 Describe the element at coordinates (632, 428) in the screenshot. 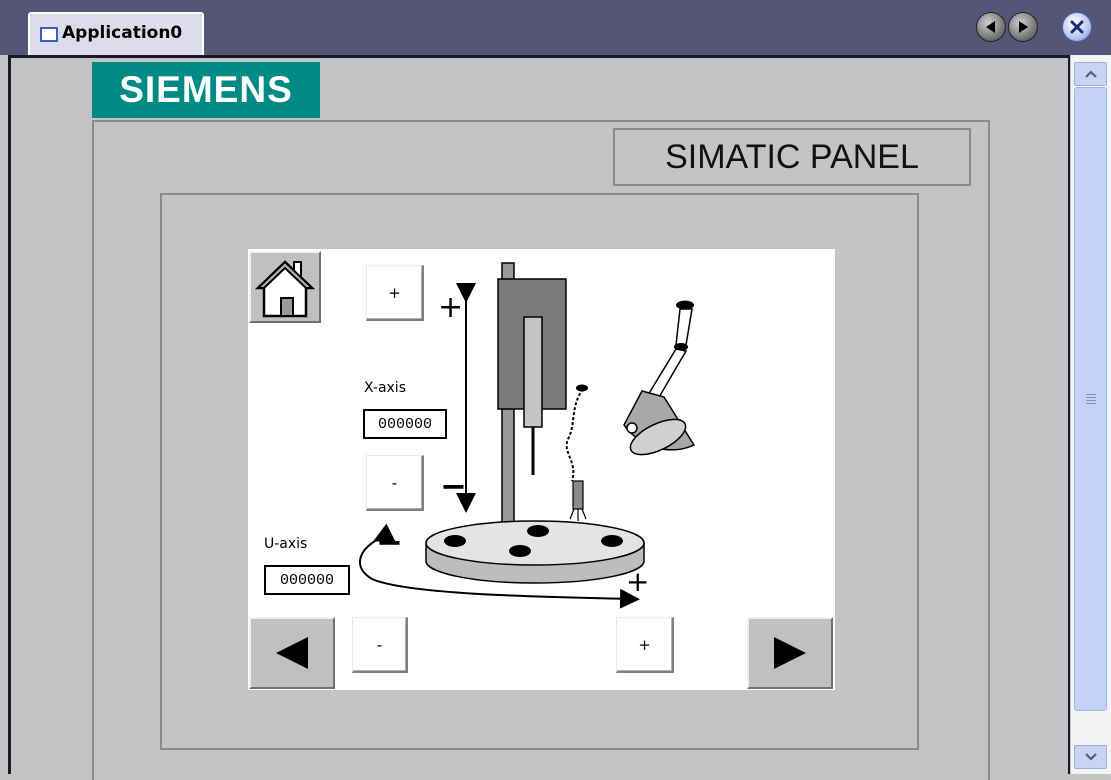

I see `lamp-bulb` at that location.